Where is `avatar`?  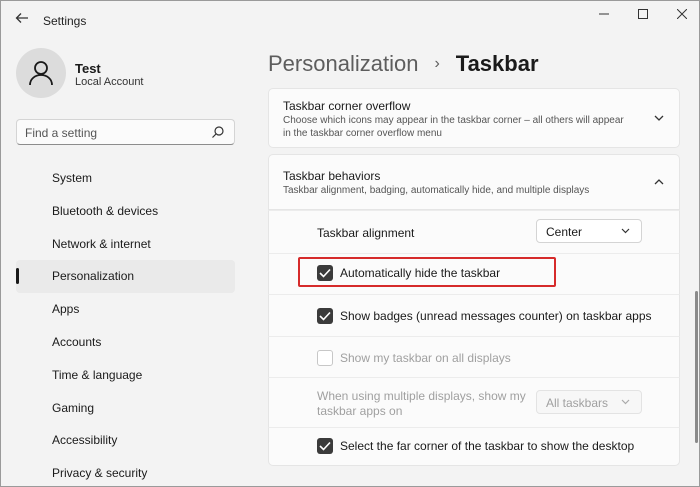 avatar is located at coordinates (41, 73).